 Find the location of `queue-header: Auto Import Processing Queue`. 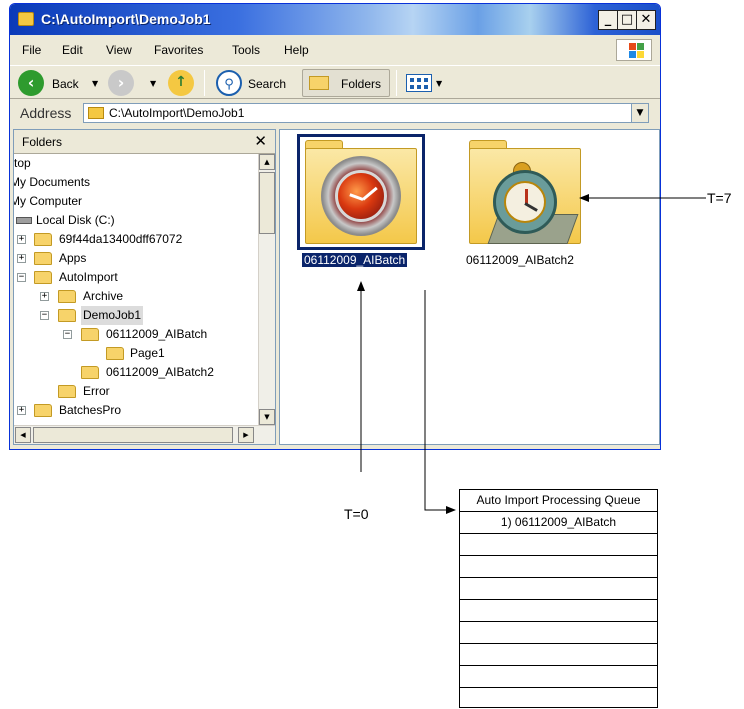

queue-header: Auto Import Processing Queue is located at coordinates (558, 501).